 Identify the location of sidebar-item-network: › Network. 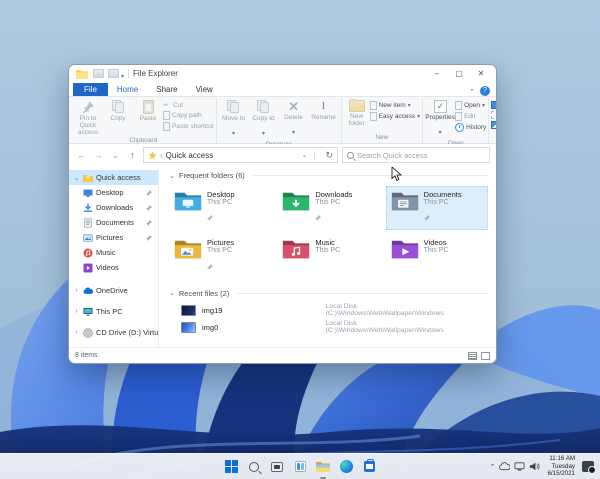
(113, 346).